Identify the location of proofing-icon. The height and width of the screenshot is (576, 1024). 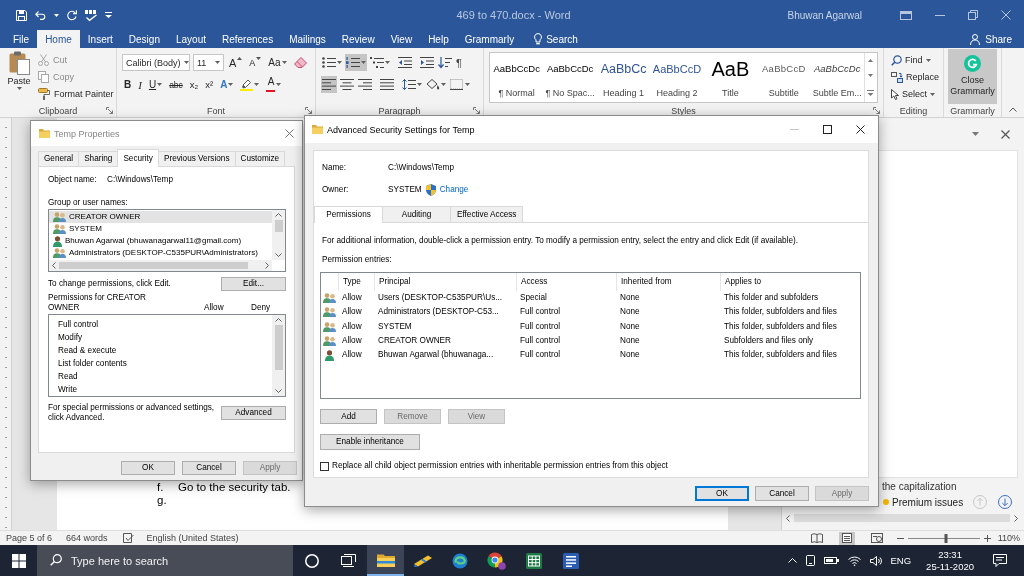
(128, 538).